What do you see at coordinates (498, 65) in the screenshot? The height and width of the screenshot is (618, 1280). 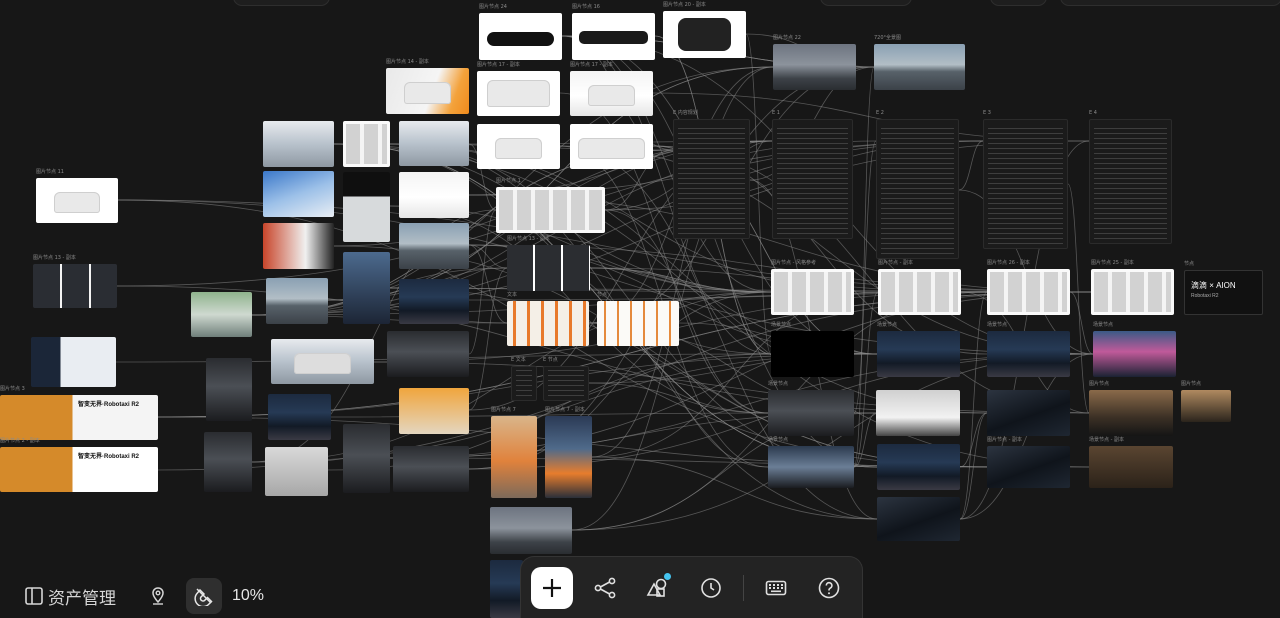 I see `node-caption: 图片节点 17 - 副本` at bounding box center [498, 65].